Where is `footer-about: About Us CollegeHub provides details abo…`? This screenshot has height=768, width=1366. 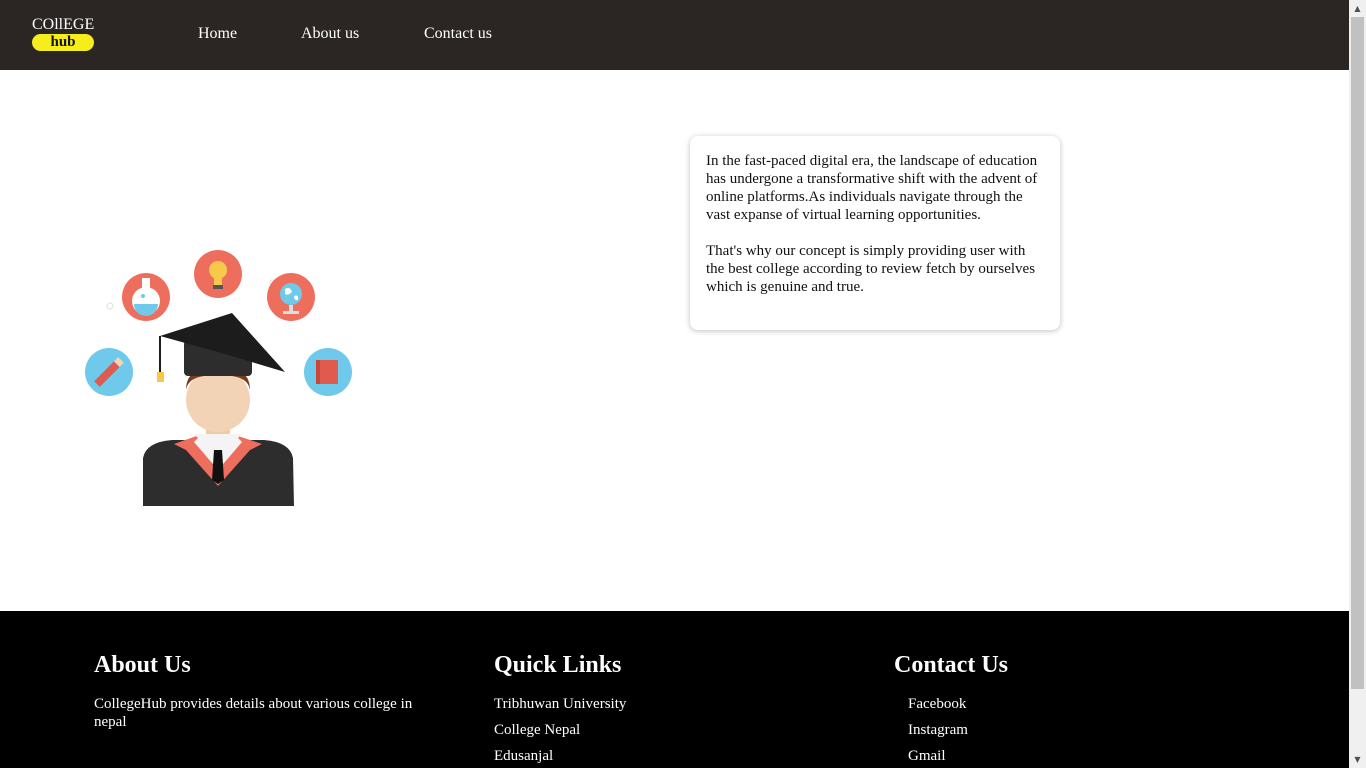
footer-about: About Us CollegeHub provides details abo… is located at coordinates (269, 691).